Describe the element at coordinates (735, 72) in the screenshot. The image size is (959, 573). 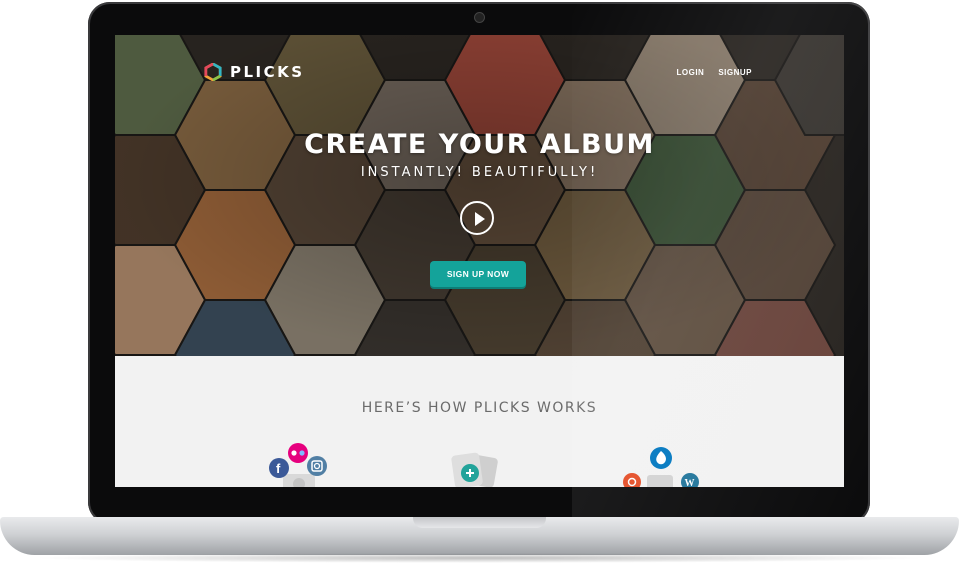
I see `signup-link: SIGNUP` at that location.